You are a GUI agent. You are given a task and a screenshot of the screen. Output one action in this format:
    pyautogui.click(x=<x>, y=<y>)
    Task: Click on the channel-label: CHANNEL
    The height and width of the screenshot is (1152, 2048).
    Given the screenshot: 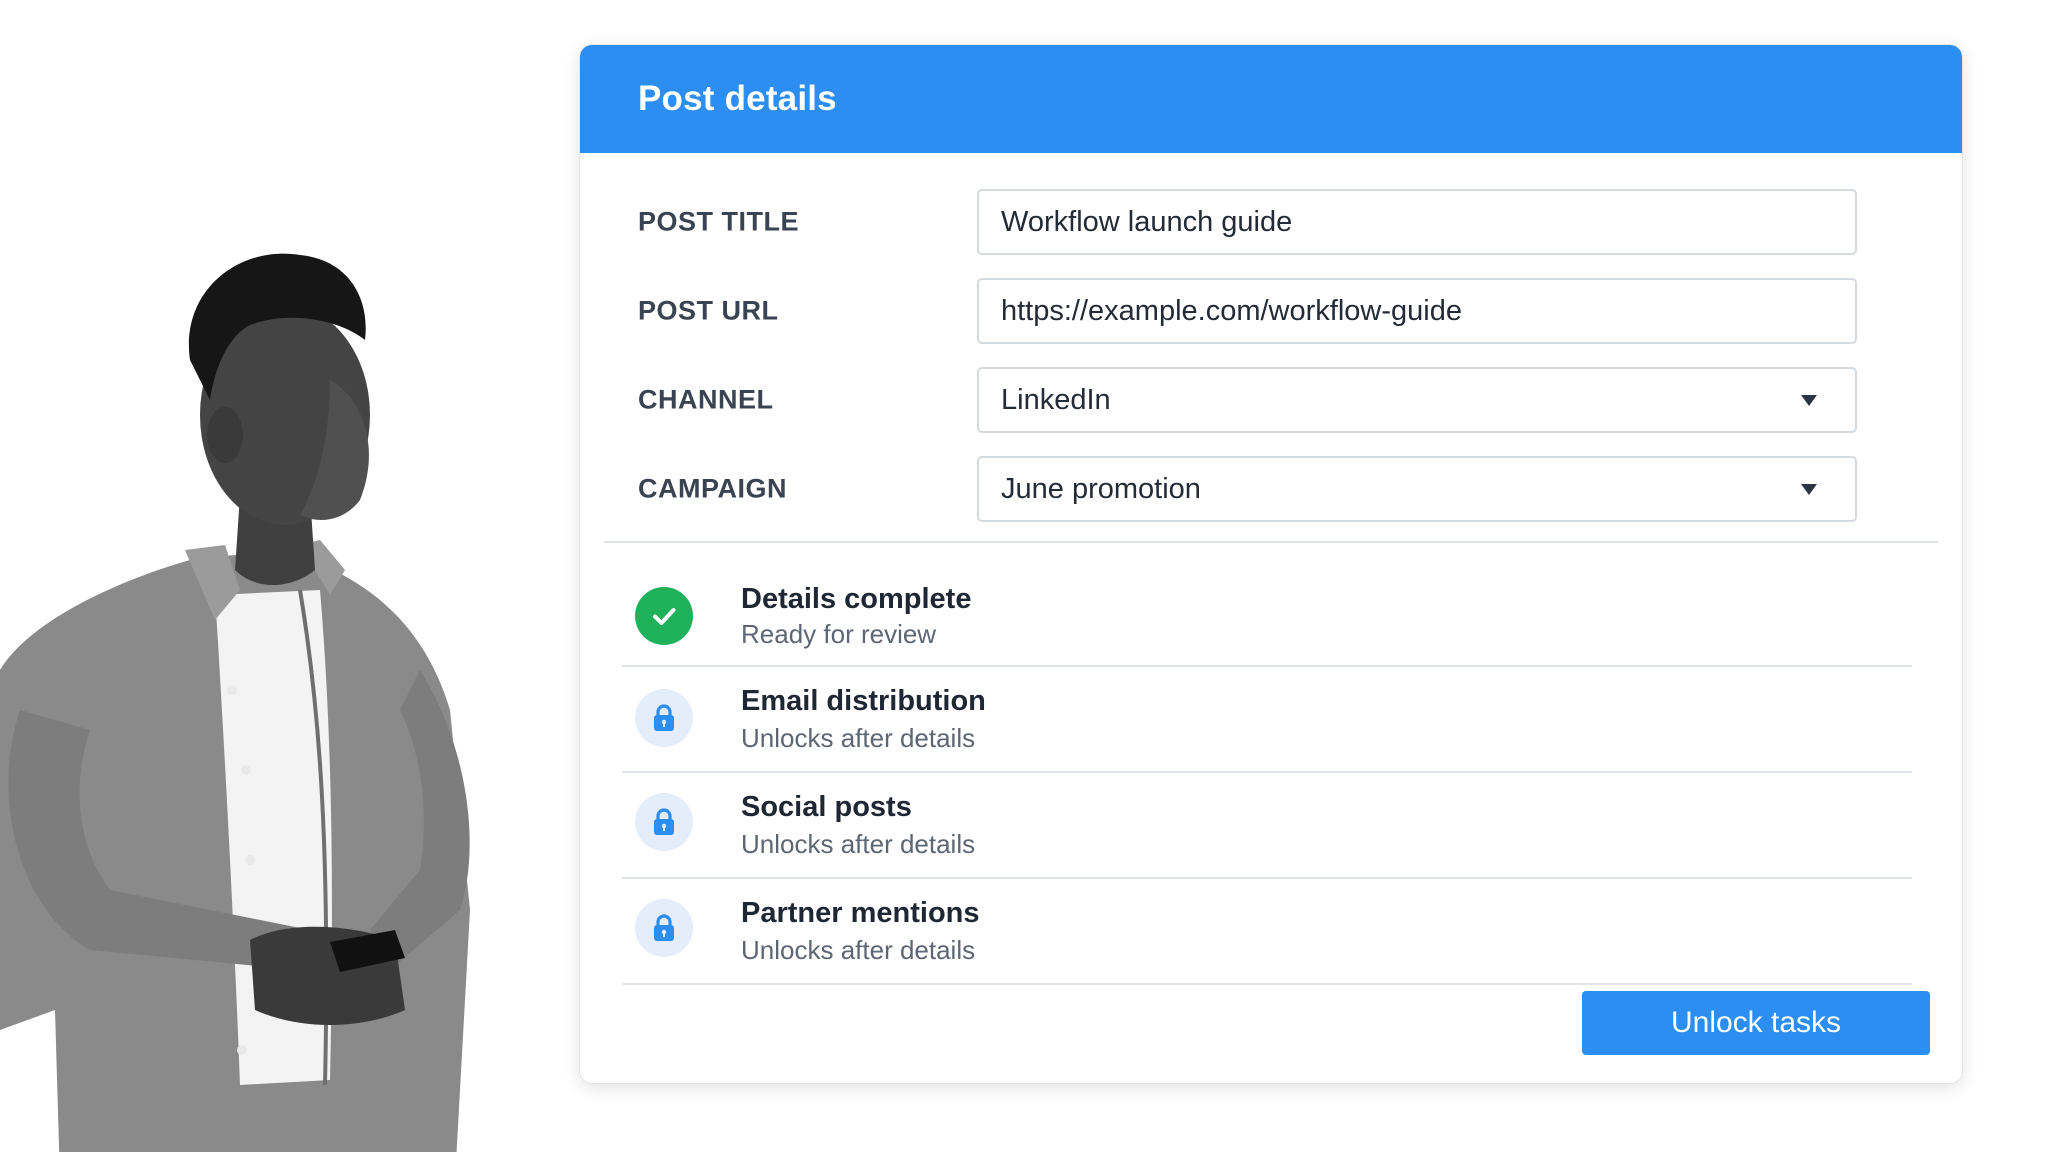 What is the action you would take?
    pyautogui.click(x=706, y=399)
    